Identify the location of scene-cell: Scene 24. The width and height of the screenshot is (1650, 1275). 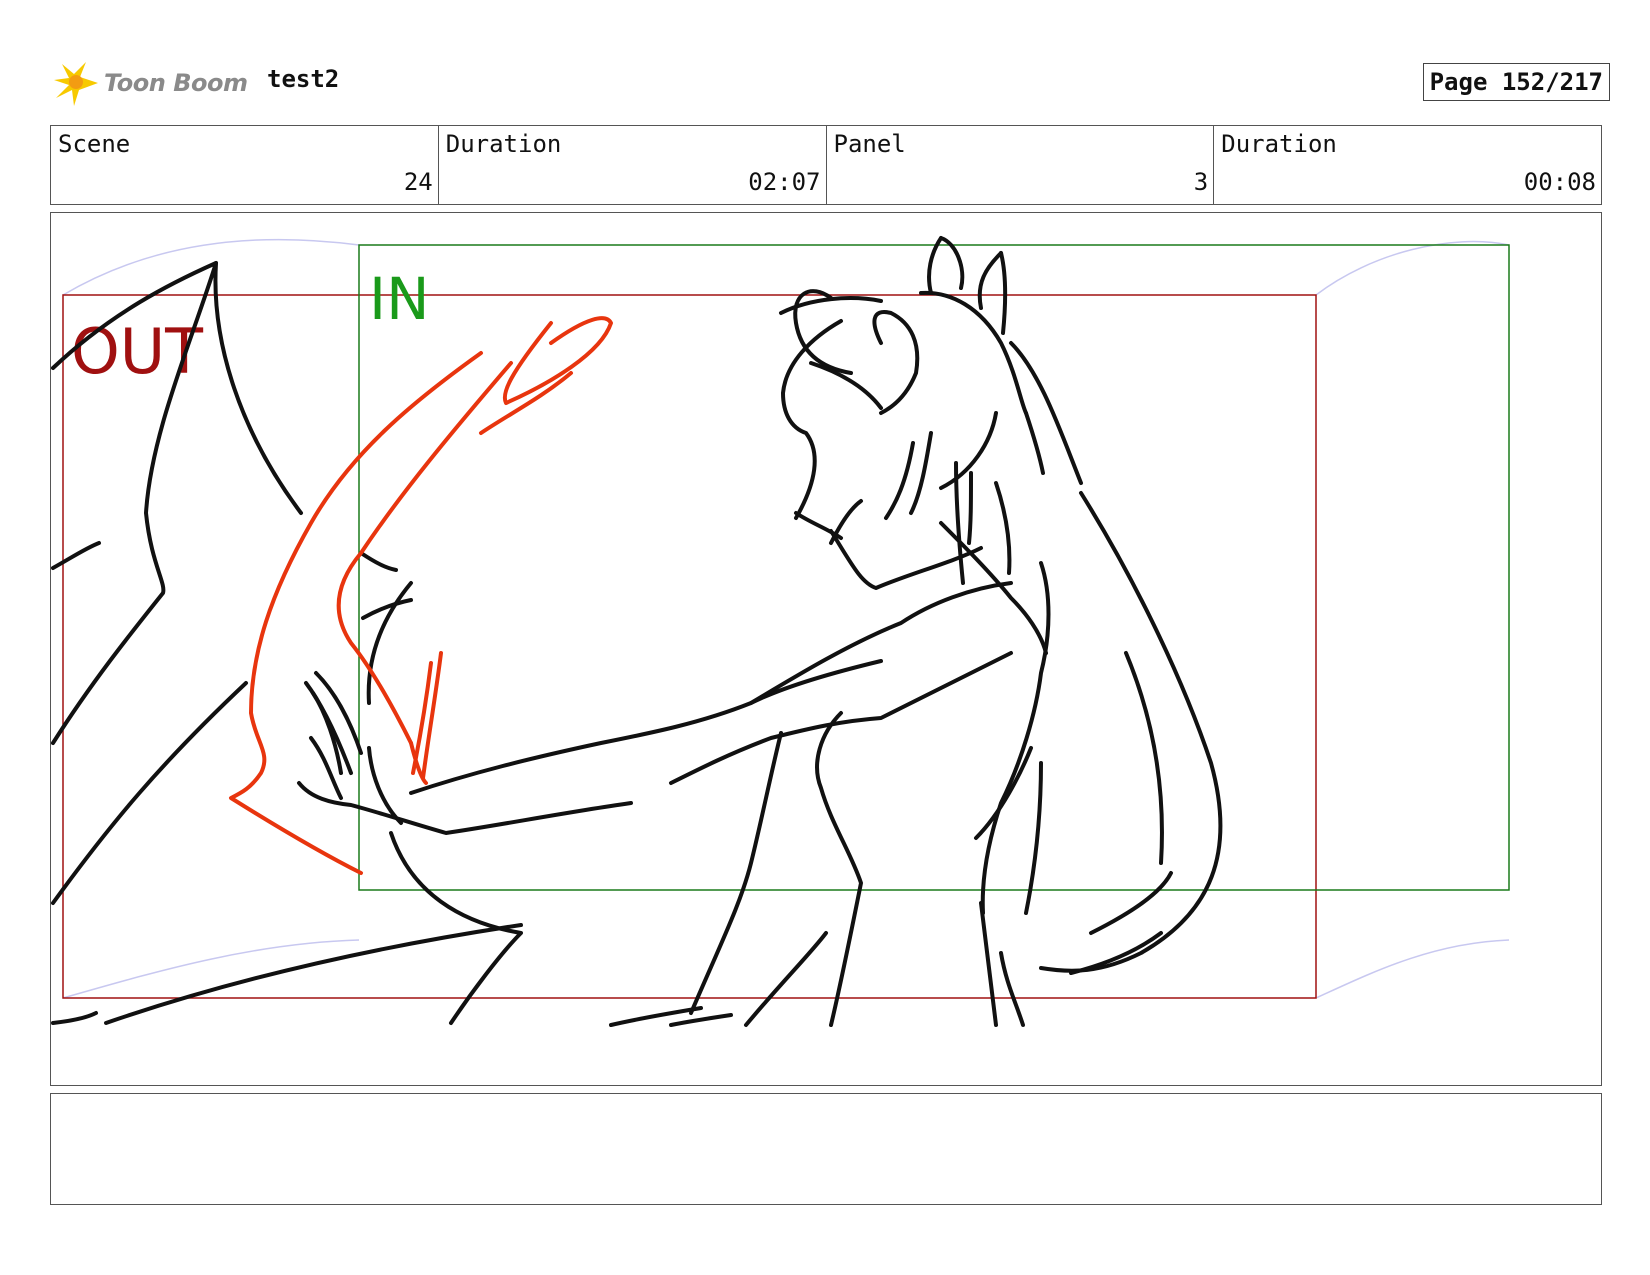
(245, 165).